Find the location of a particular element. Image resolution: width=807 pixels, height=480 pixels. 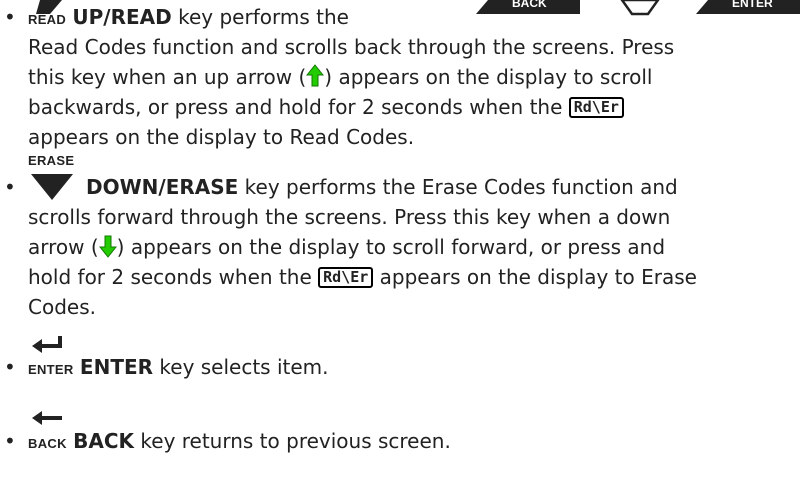

down-erase-line-5: Codes. is located at coordinates (62, 307).